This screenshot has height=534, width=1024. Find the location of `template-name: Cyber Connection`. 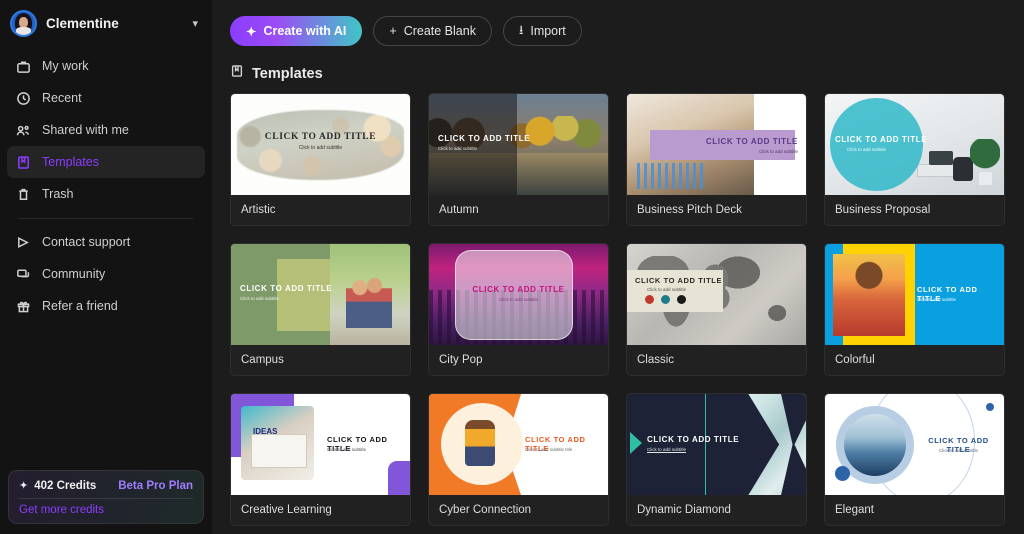

template-name: Cyber Connection is located at coordinates (518, 510).